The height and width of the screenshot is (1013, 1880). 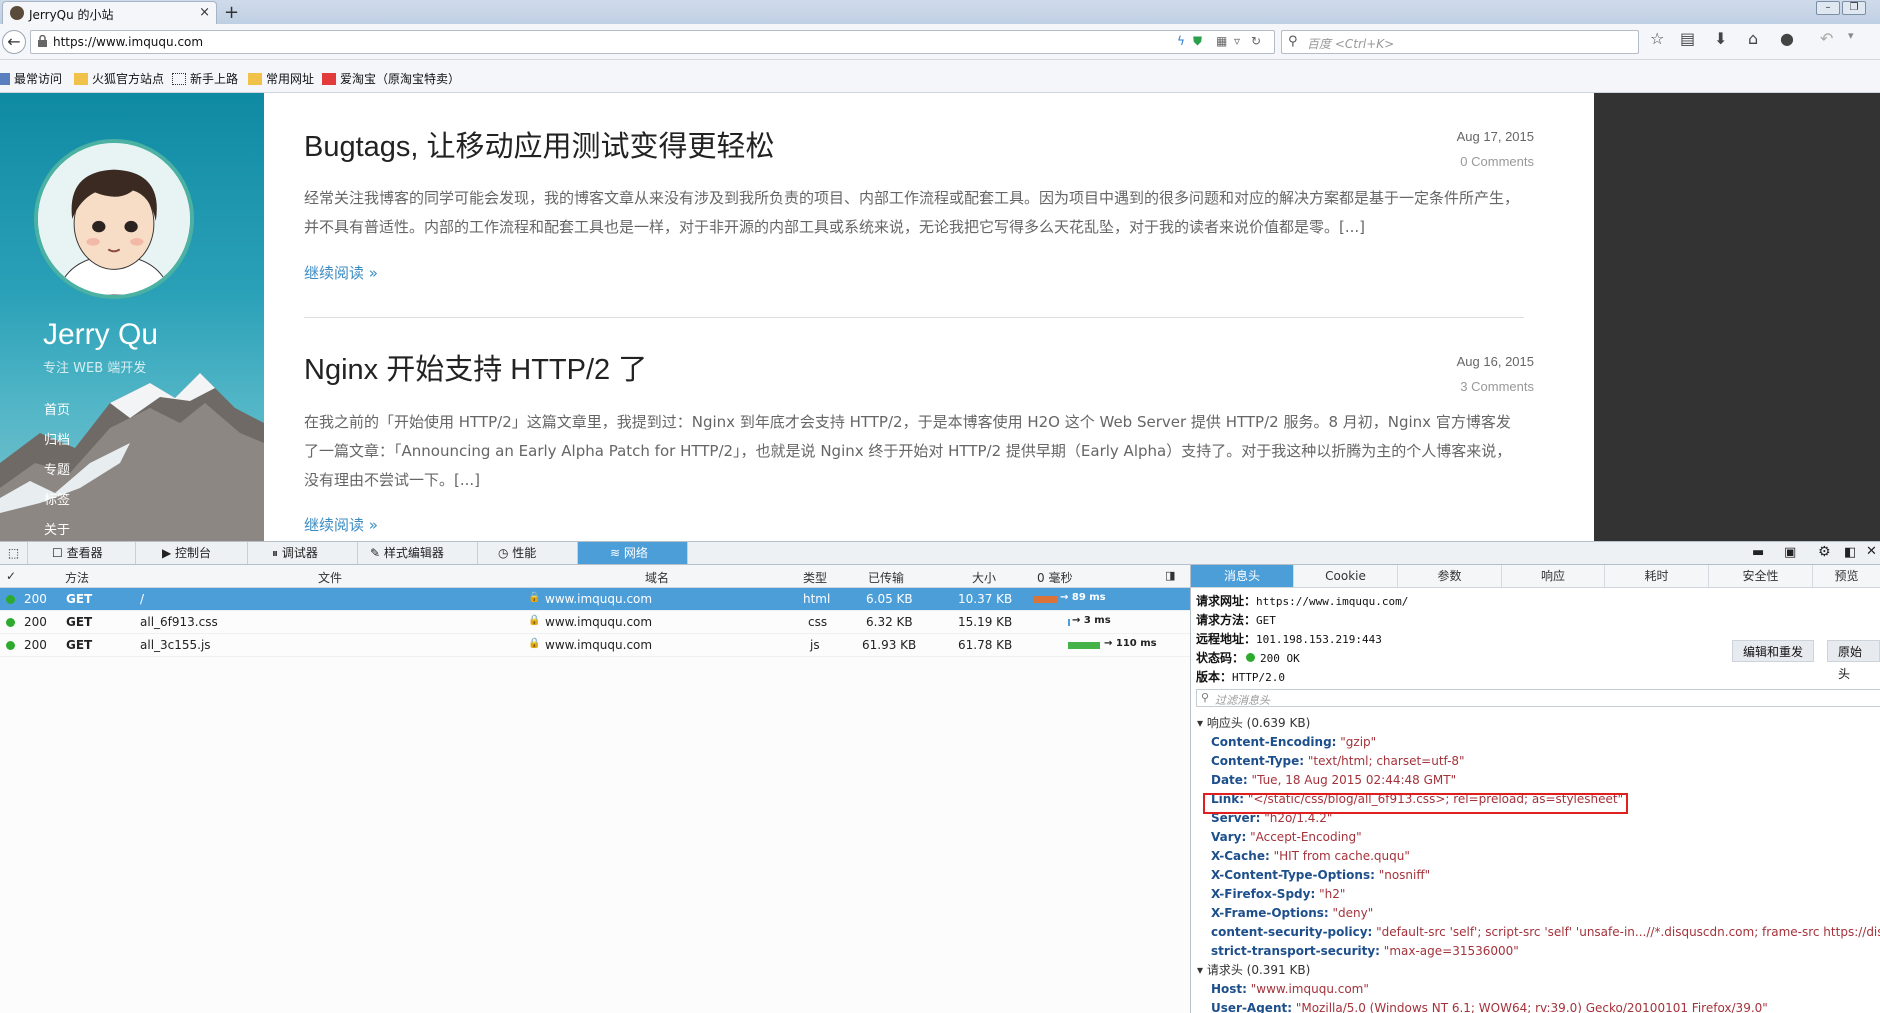 I want to click on taobao-icon, so click(x=329, y=79).